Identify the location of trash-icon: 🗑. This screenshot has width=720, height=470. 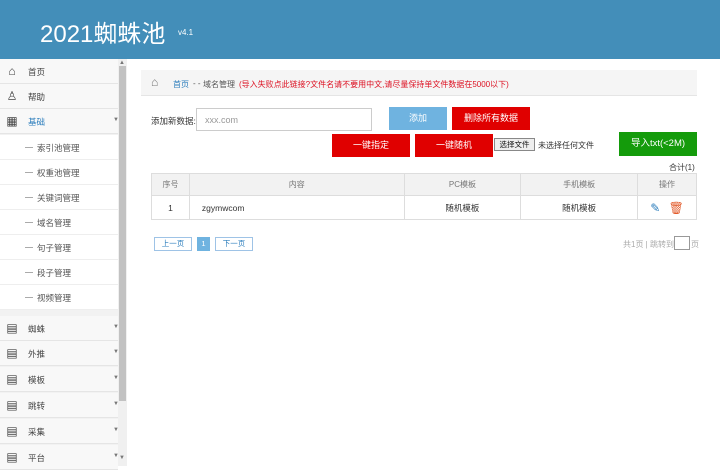
(676, 208).